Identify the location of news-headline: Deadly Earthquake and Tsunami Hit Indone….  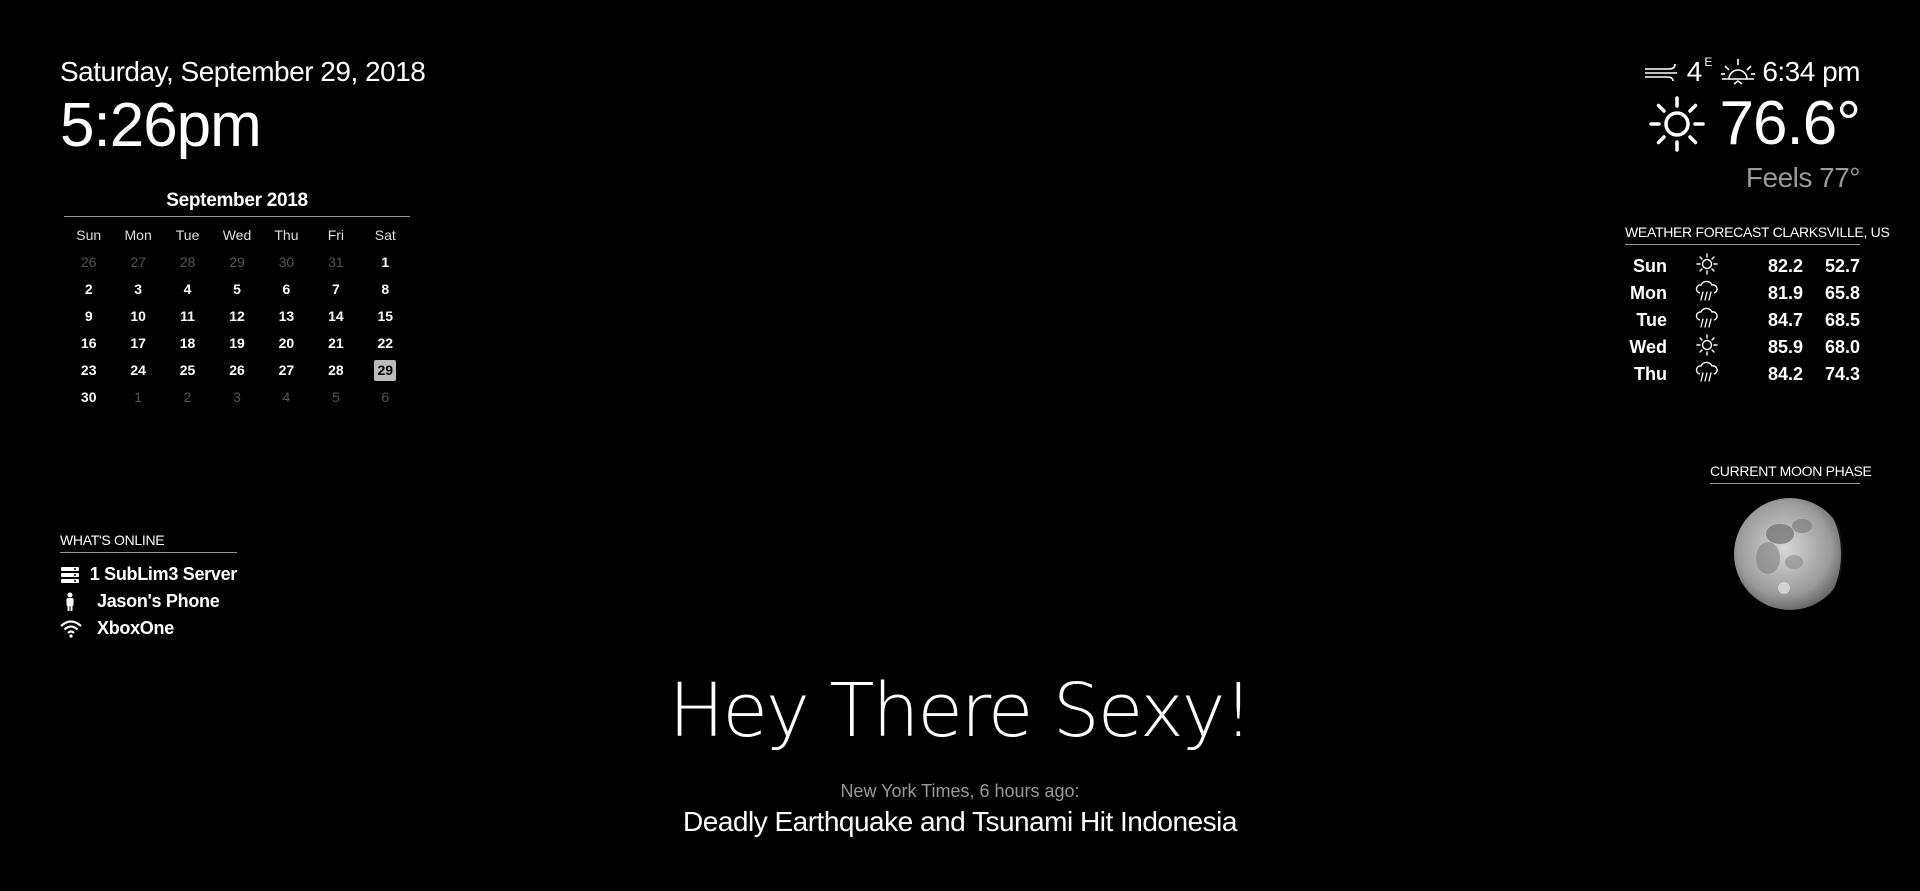
(960, 821).